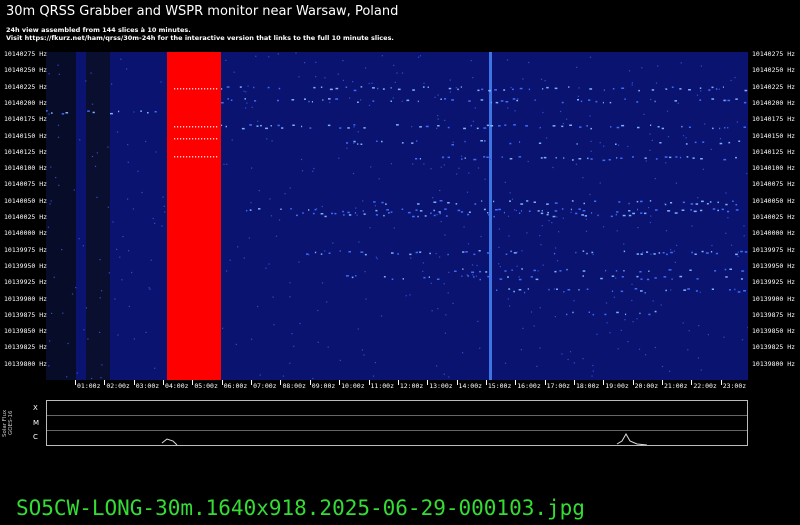  Describe the element at coordinates (774, 347) in the screenshot. I see `freq-label-right: 10139825 Hz` at that location.